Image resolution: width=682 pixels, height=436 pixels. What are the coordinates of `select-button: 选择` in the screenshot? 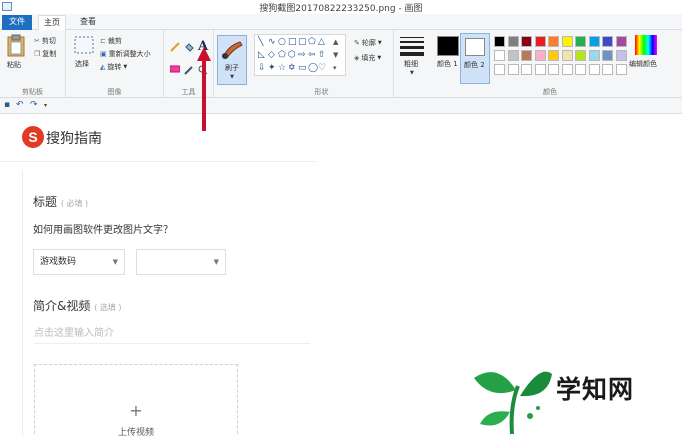 It's located at (82, 64).